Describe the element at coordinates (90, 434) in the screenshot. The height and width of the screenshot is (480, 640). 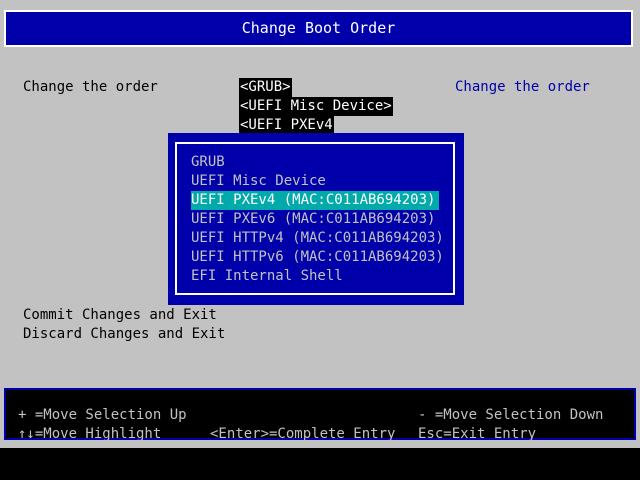
I see `help-move-highlight: ↑↓=Move Highlight` at that location.